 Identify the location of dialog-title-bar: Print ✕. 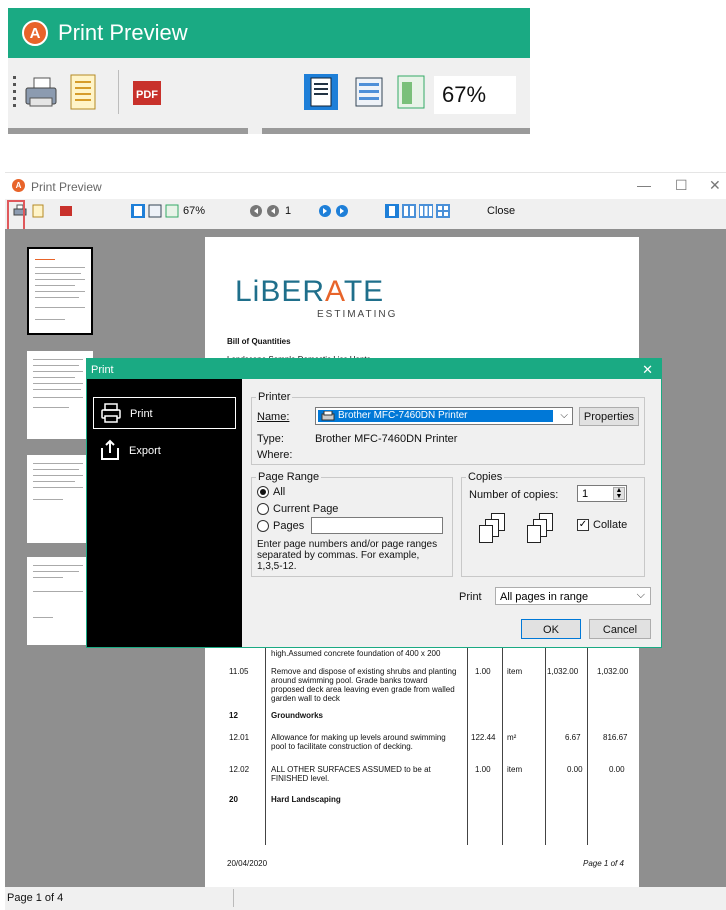
(374, 369).